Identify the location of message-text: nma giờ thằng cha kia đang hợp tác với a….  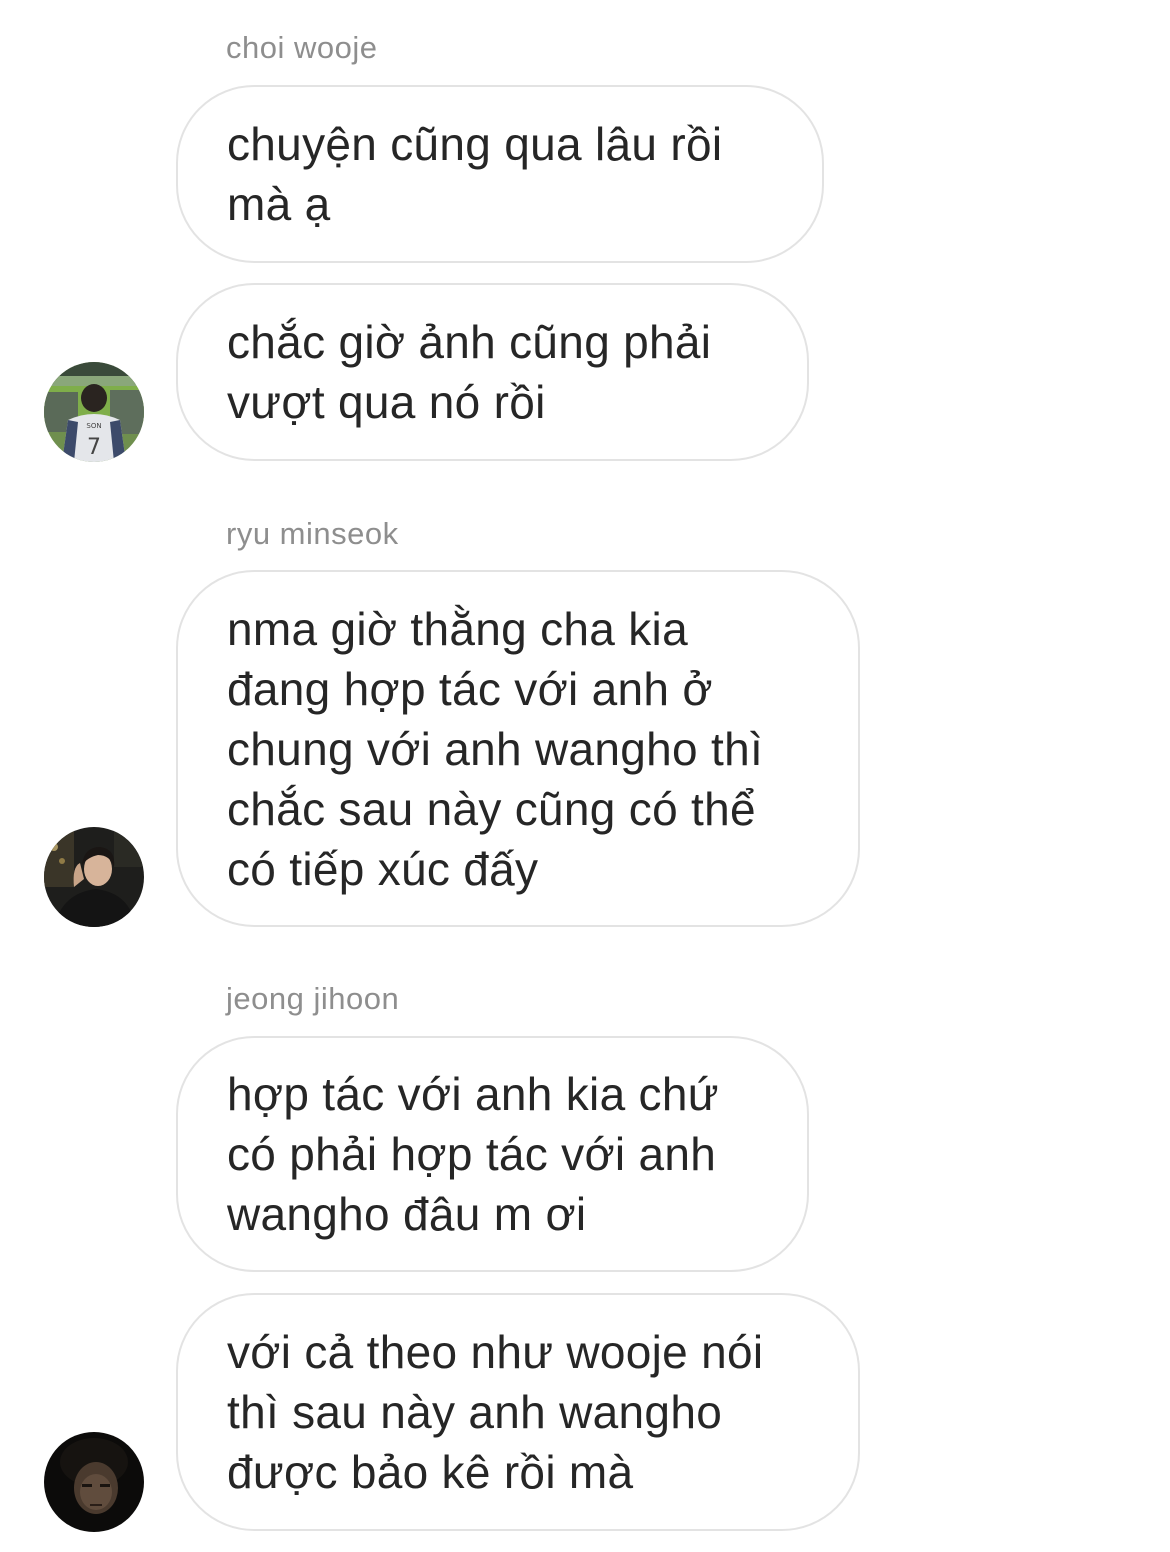
(495, 748).